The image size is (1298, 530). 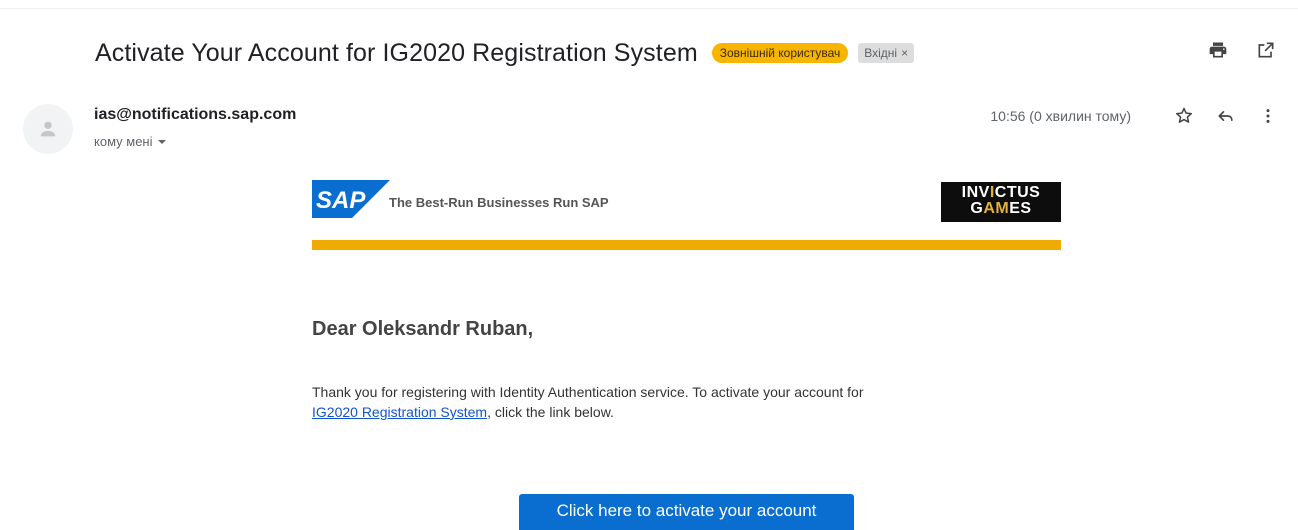 What do you see at coordinates (423, 329) in the screenshot?
I see `email-greeting: Dear Oleksandr Ruban,` at bounding box center [423, 329].